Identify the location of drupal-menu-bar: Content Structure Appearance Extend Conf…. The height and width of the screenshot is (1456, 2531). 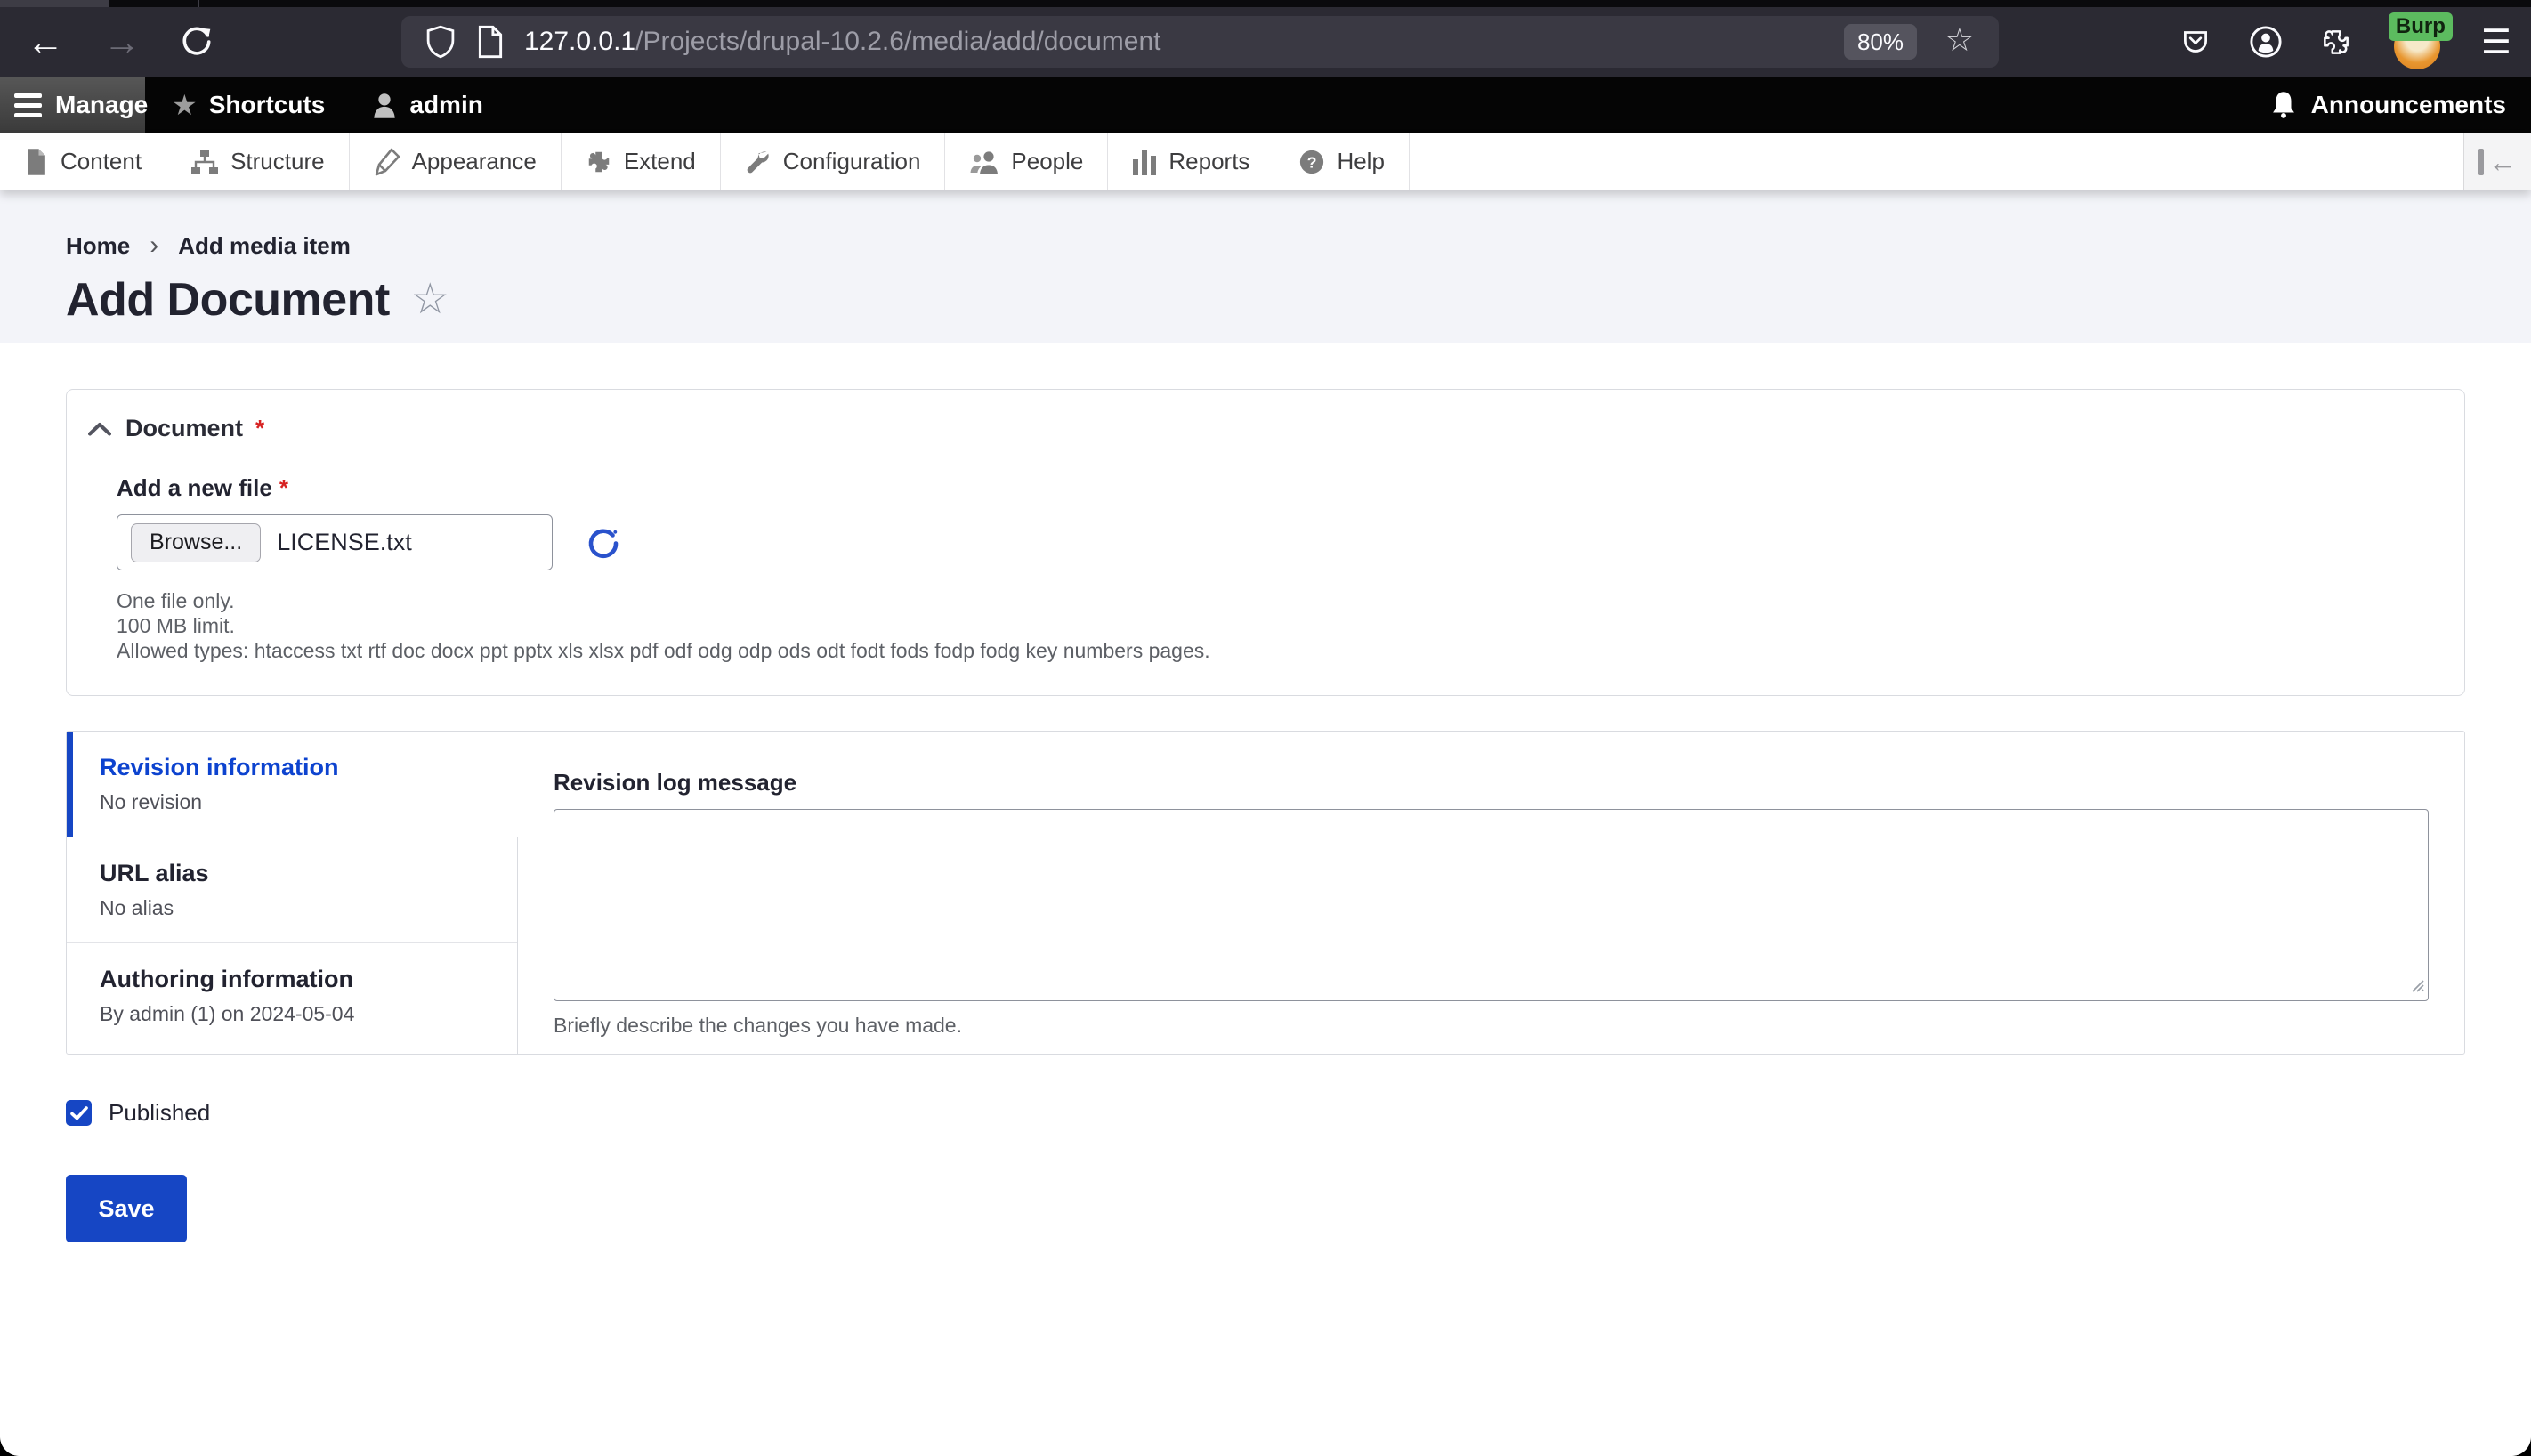
(1265, 161).